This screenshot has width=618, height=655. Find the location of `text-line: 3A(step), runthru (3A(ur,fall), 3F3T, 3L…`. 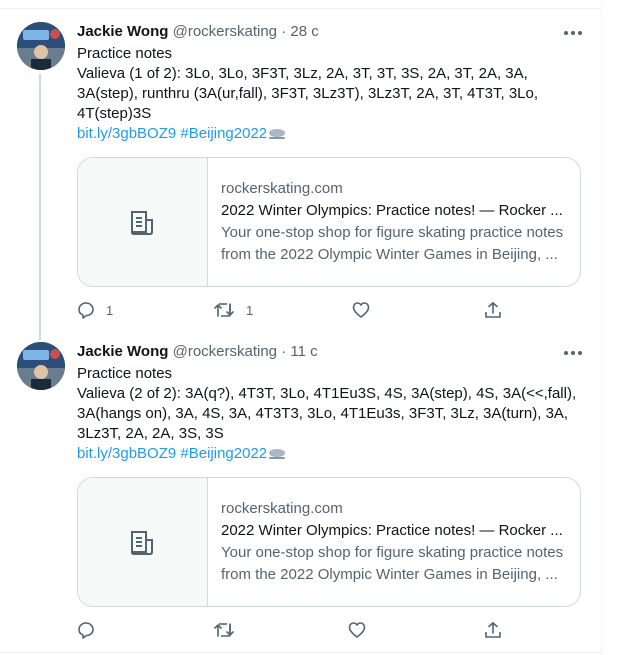

text-line: 3A(step), runthru (3A(ur,fall), 3F3T, 3L… is located at coordinates (308, 93).